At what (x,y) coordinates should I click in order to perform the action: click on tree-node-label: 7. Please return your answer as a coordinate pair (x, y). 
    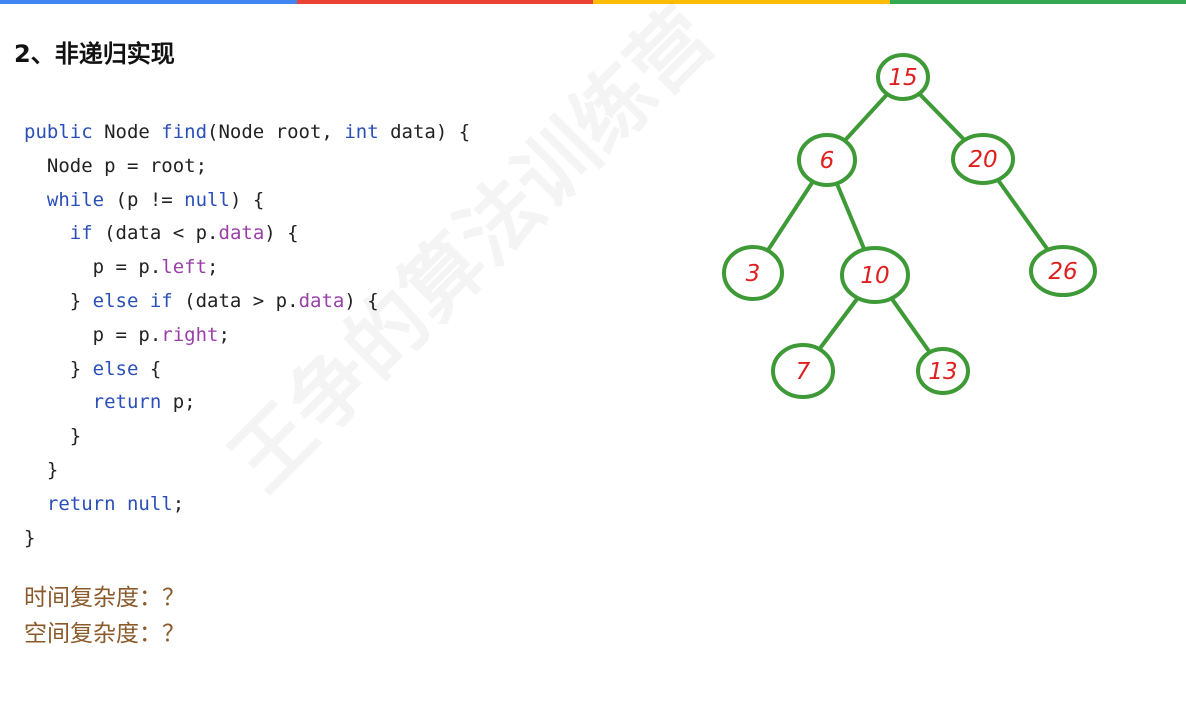
    Looking at the image, I should click on (803, 372).